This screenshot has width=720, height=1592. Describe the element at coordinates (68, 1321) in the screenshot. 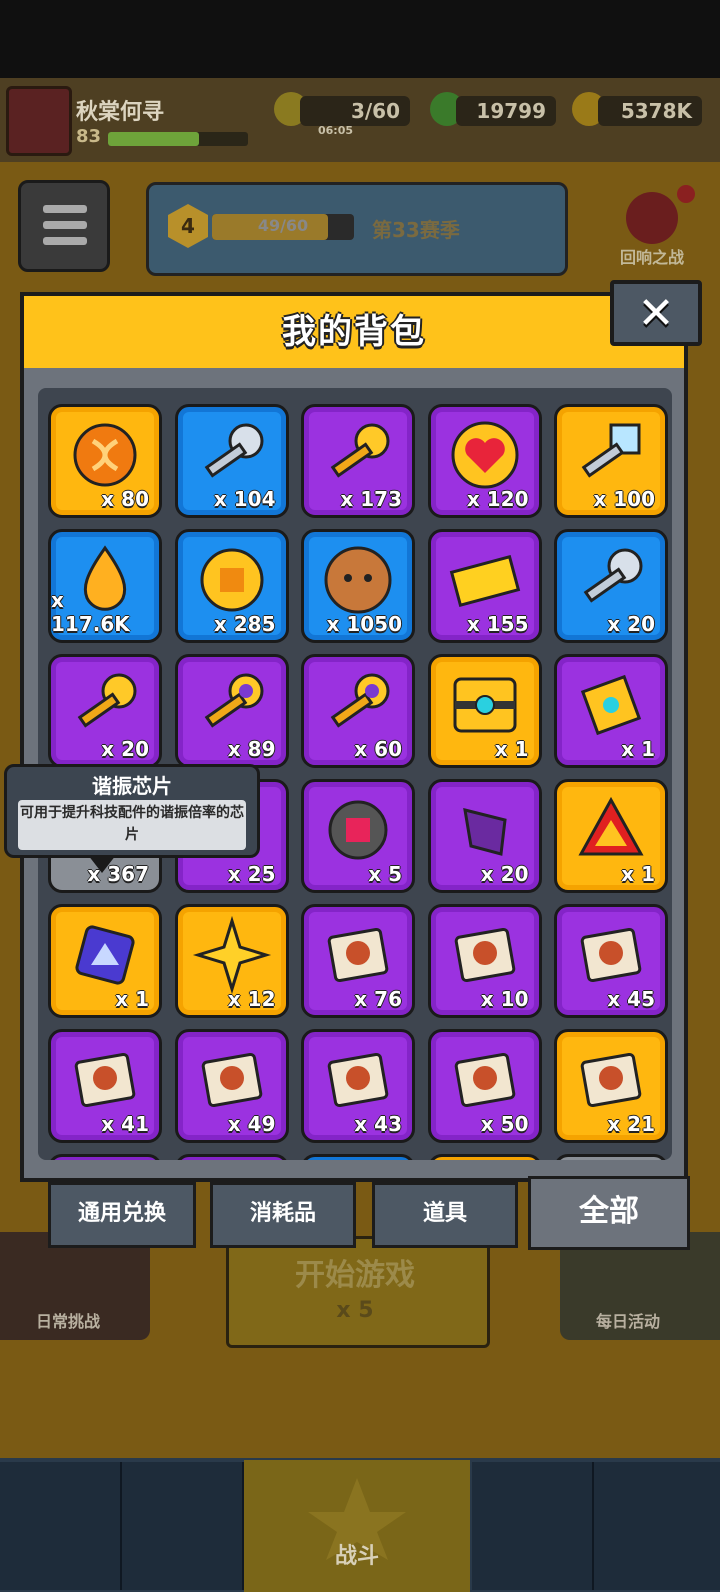

I see `daily-challenge-label: 日常挑战` at that location.